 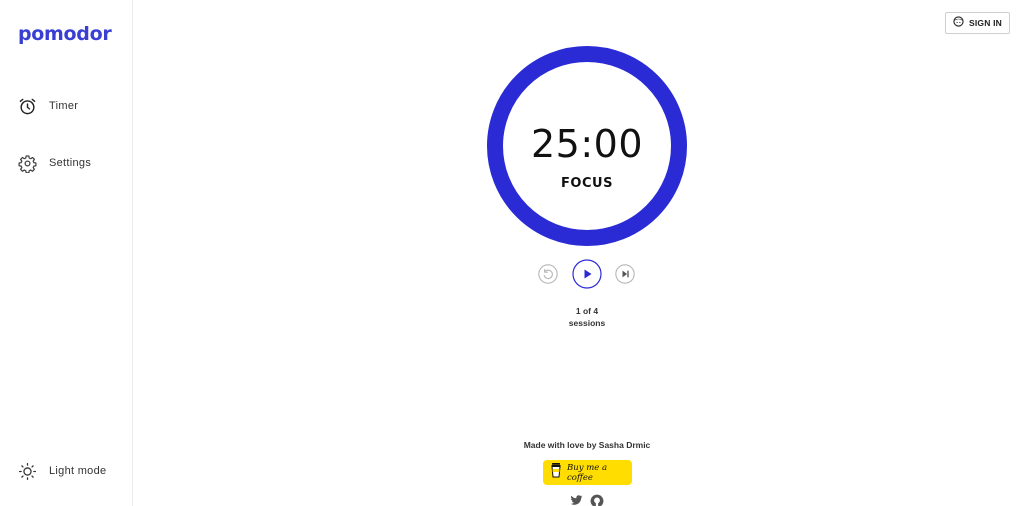 I want to click on user-face-icon, so click(x=958, y=23).